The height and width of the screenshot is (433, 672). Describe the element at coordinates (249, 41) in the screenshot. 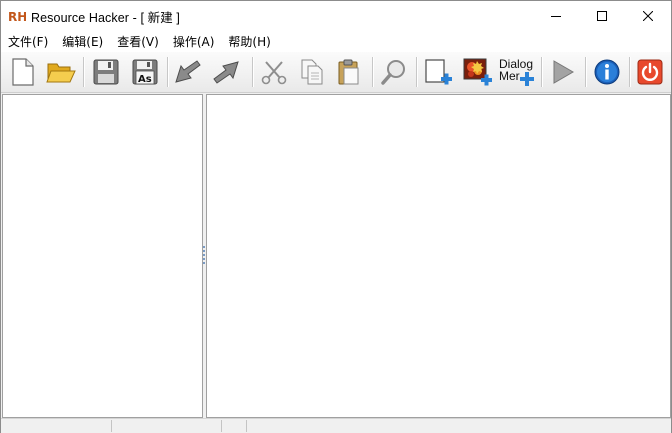

I see `menu-help: 帮助(H)` at that location.